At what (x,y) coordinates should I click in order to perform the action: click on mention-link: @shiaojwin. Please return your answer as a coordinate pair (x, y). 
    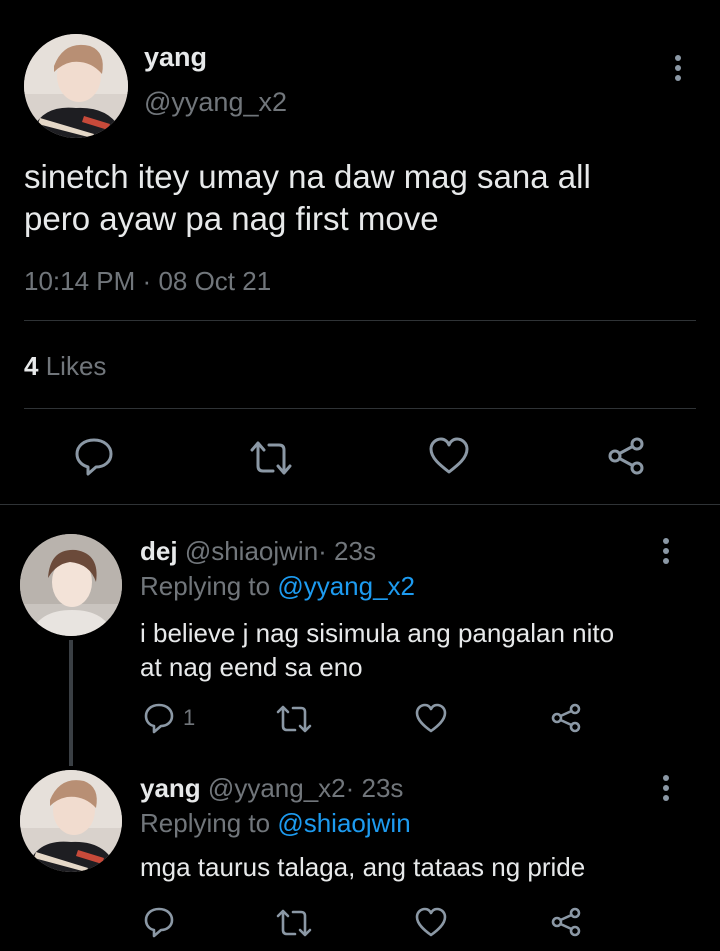
    Looking at the image, I should click on (343, 823).